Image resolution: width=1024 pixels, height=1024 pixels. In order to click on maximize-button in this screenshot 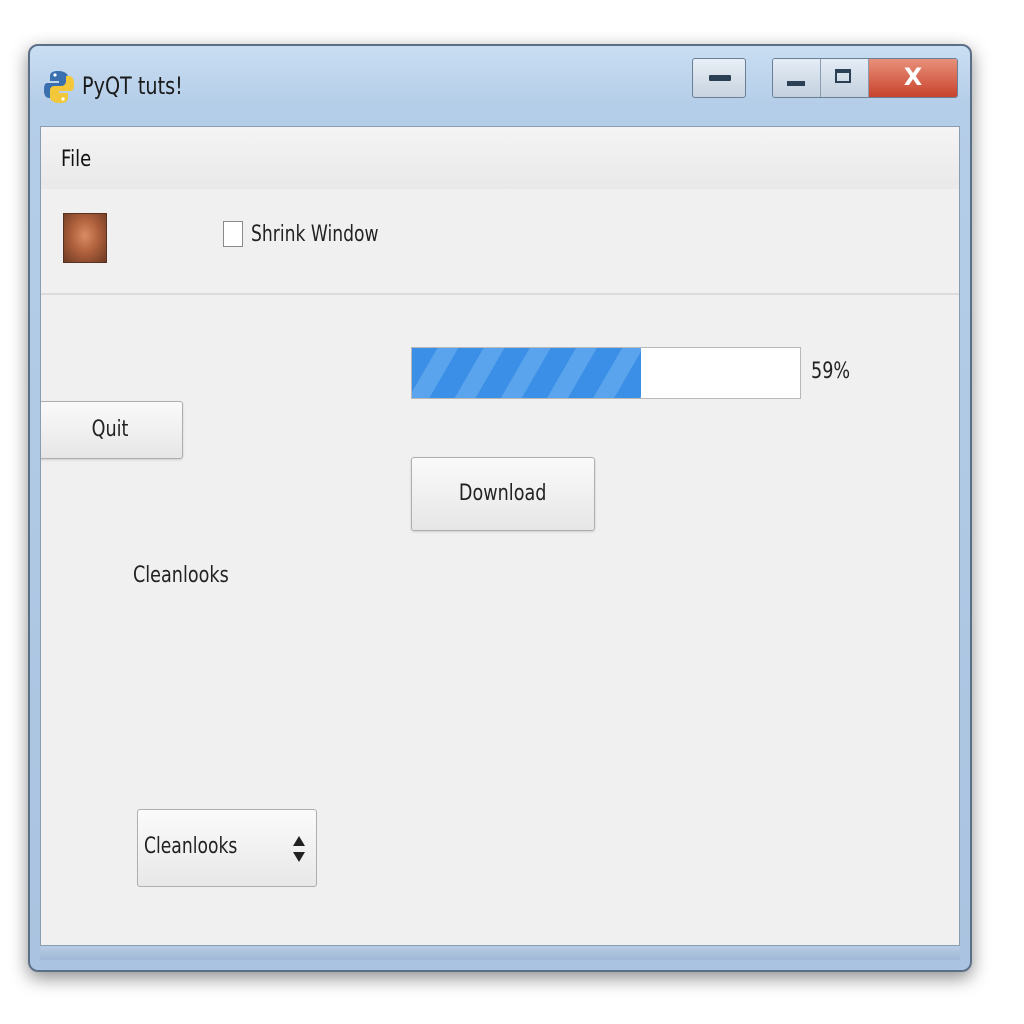, I will do `click(845, 78)`.